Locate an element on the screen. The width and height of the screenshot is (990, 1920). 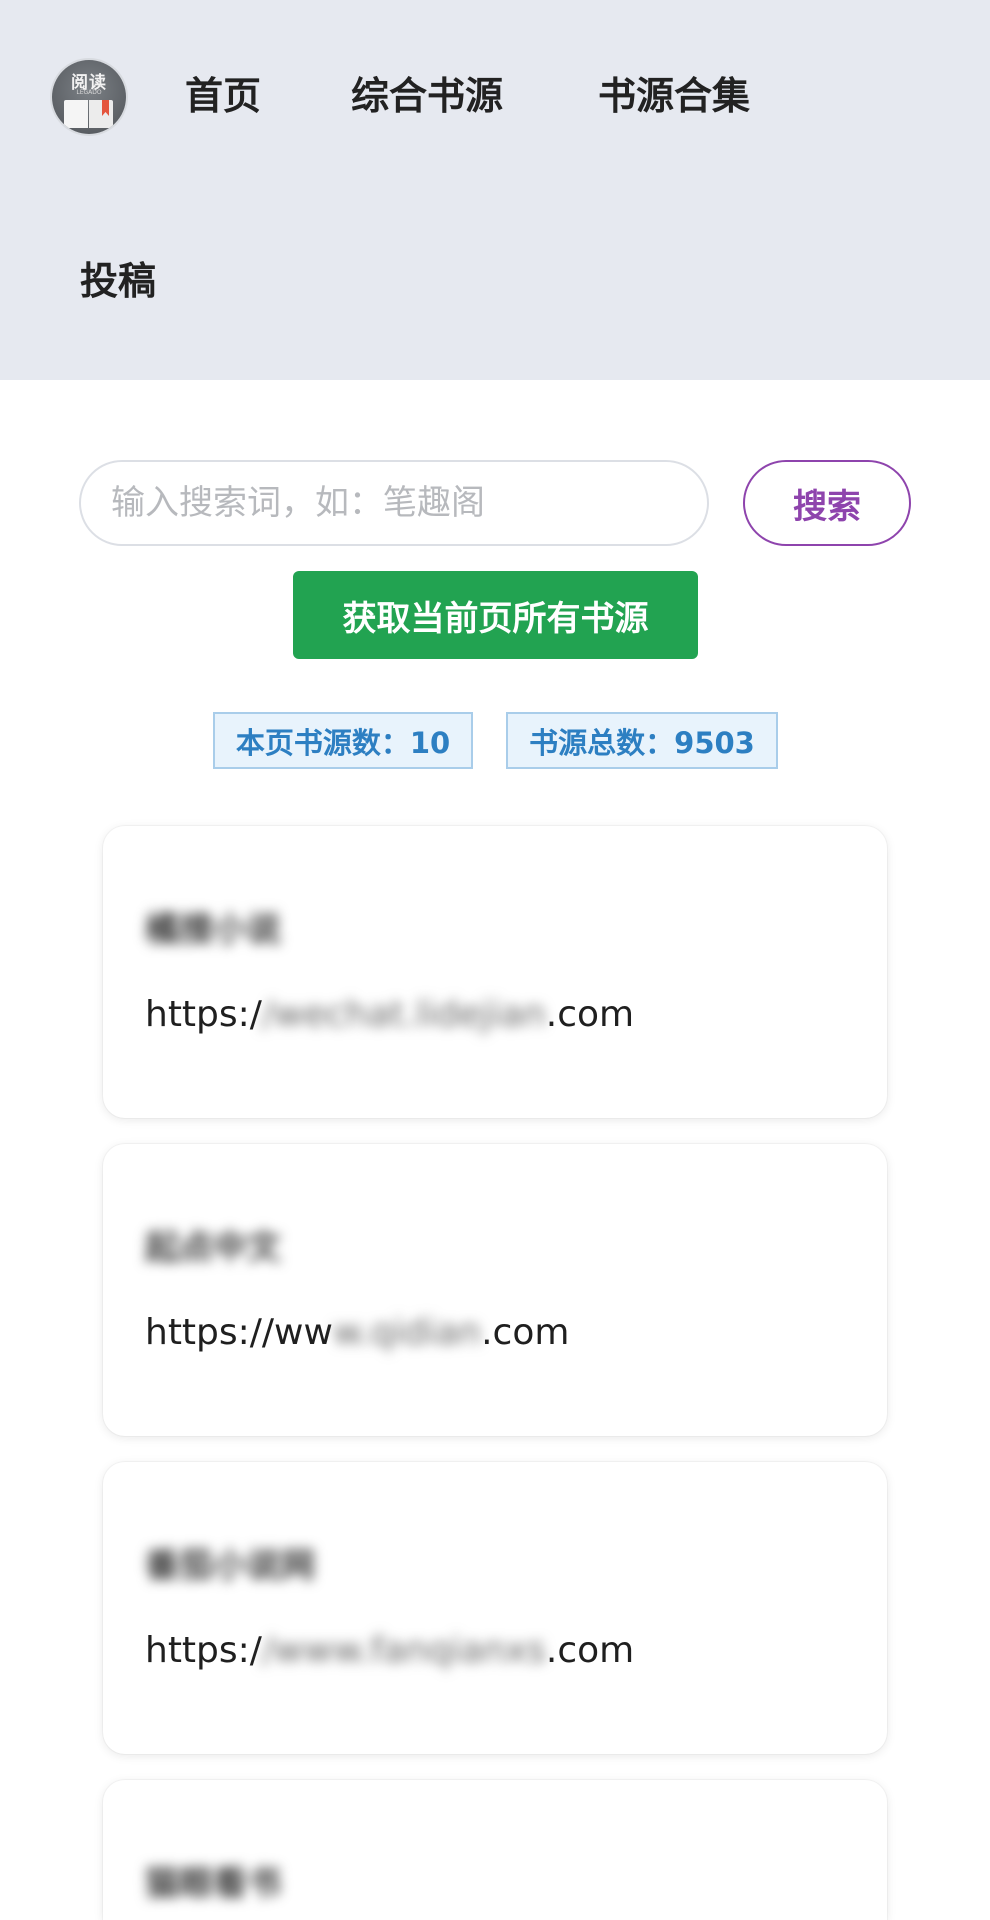
source-url-redacted: w.qidian is located at coordinates (407, 1332).